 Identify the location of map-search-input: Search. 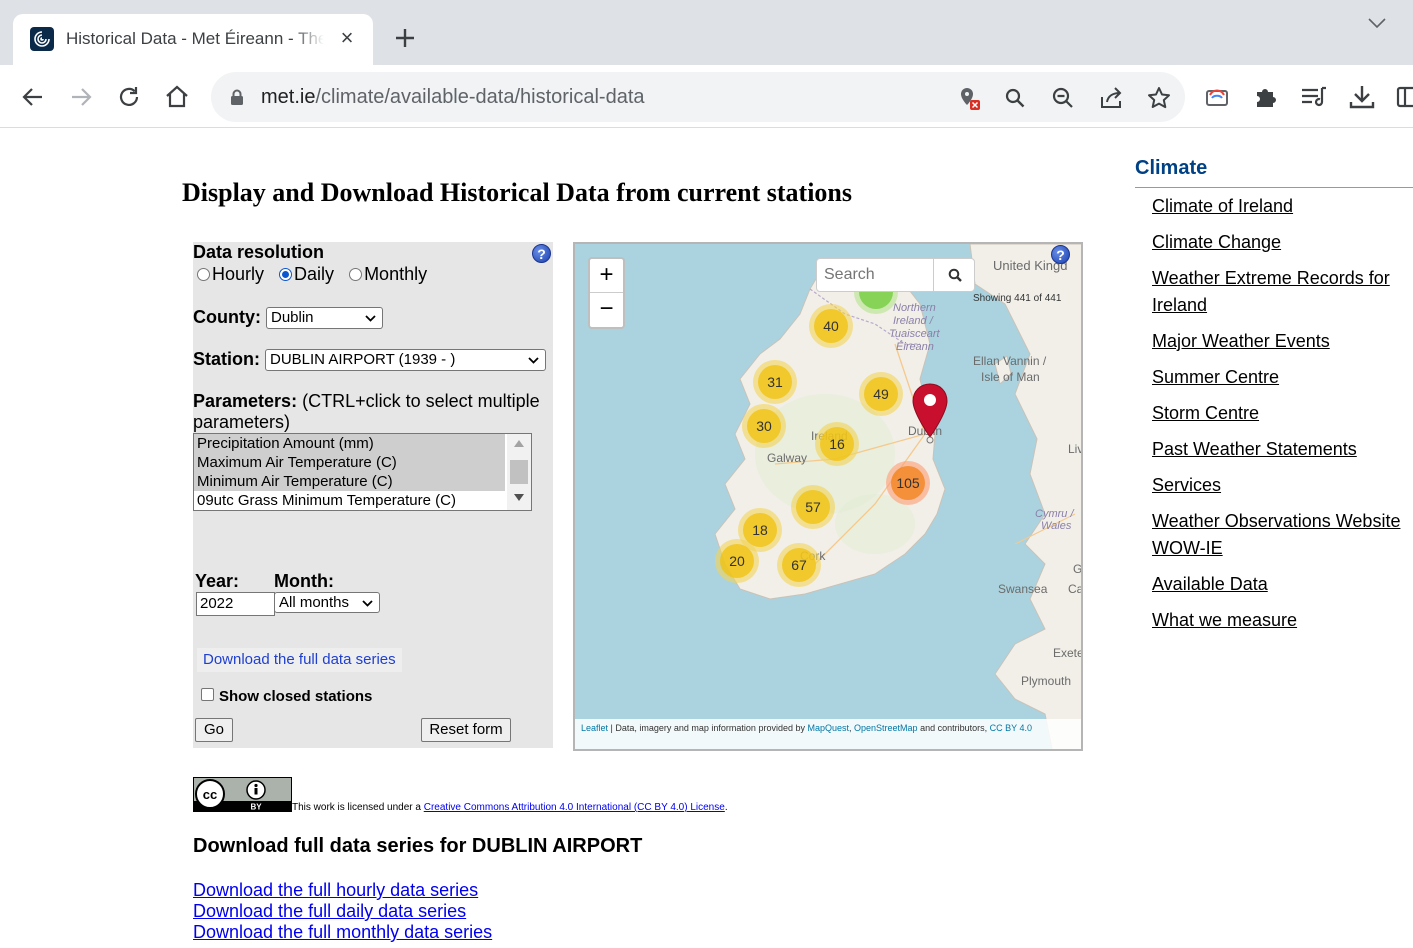
(875, 275).